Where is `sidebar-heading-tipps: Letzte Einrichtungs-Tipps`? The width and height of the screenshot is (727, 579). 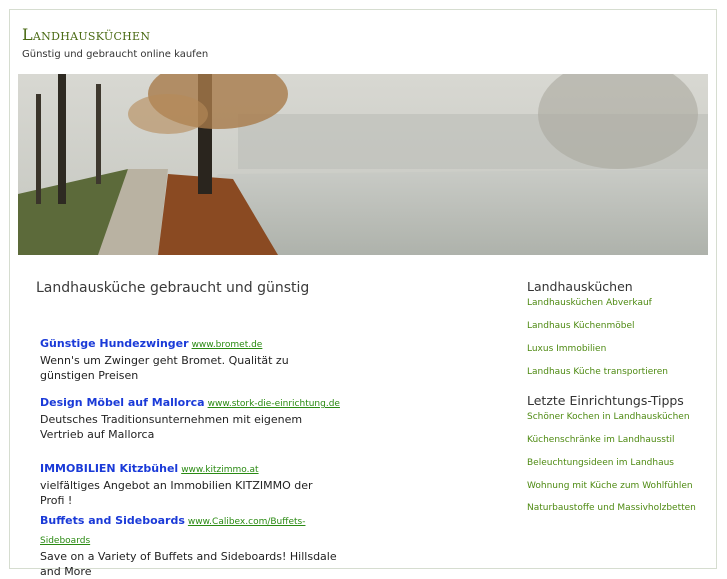 sidebar-heading-tipps: Letzte Einrichtungs-Tipps is located at coordinates (605, 400).